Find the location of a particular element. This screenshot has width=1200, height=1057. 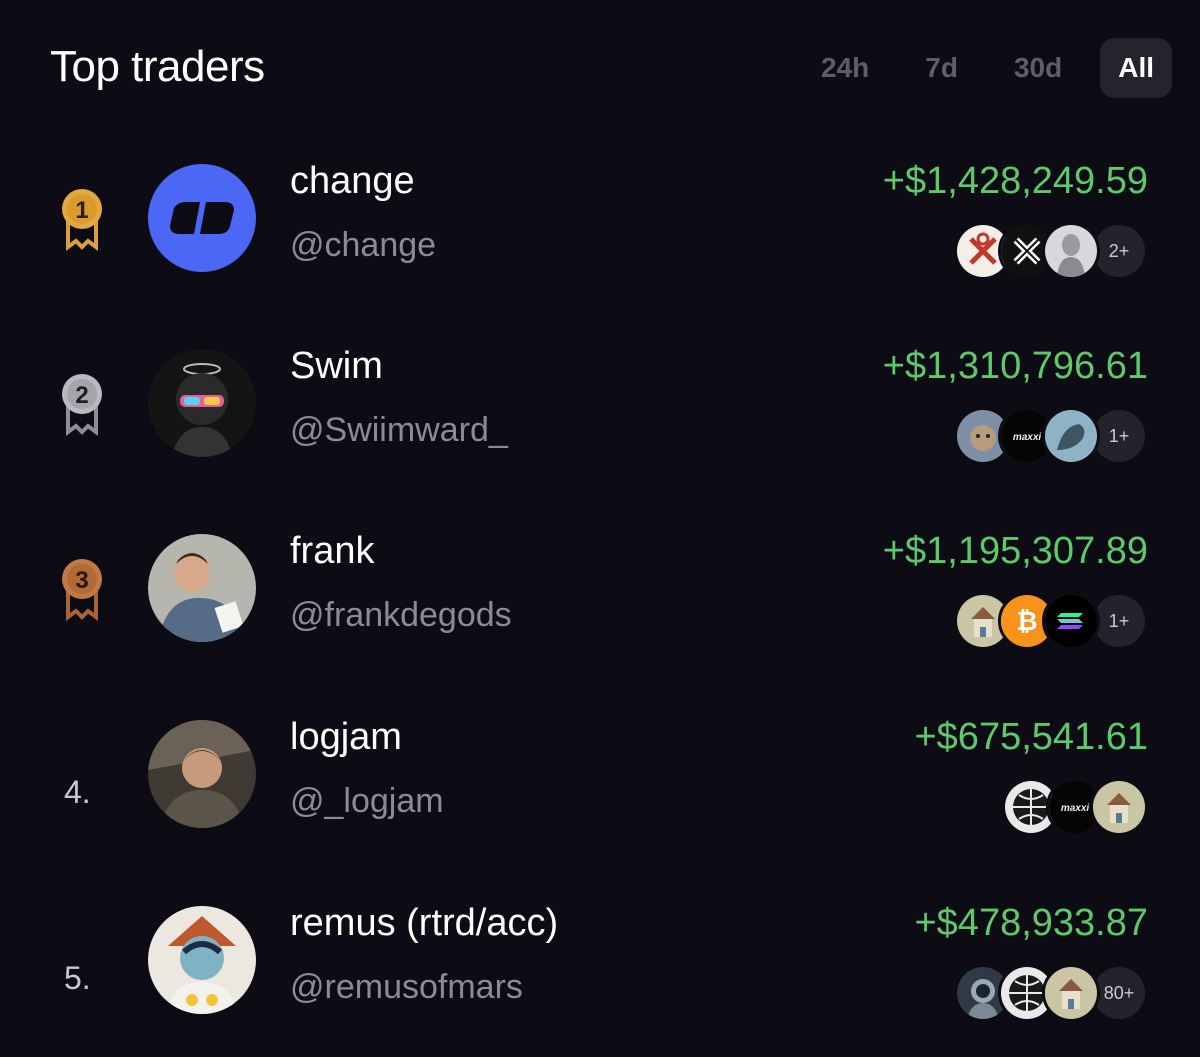

token-stack: maxxi 1+ is located at coordinates (1051, 436).